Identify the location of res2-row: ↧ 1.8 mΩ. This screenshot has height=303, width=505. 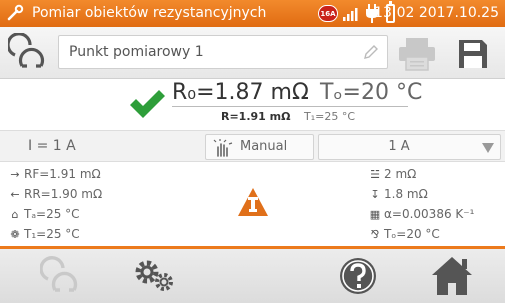
(398, 194).